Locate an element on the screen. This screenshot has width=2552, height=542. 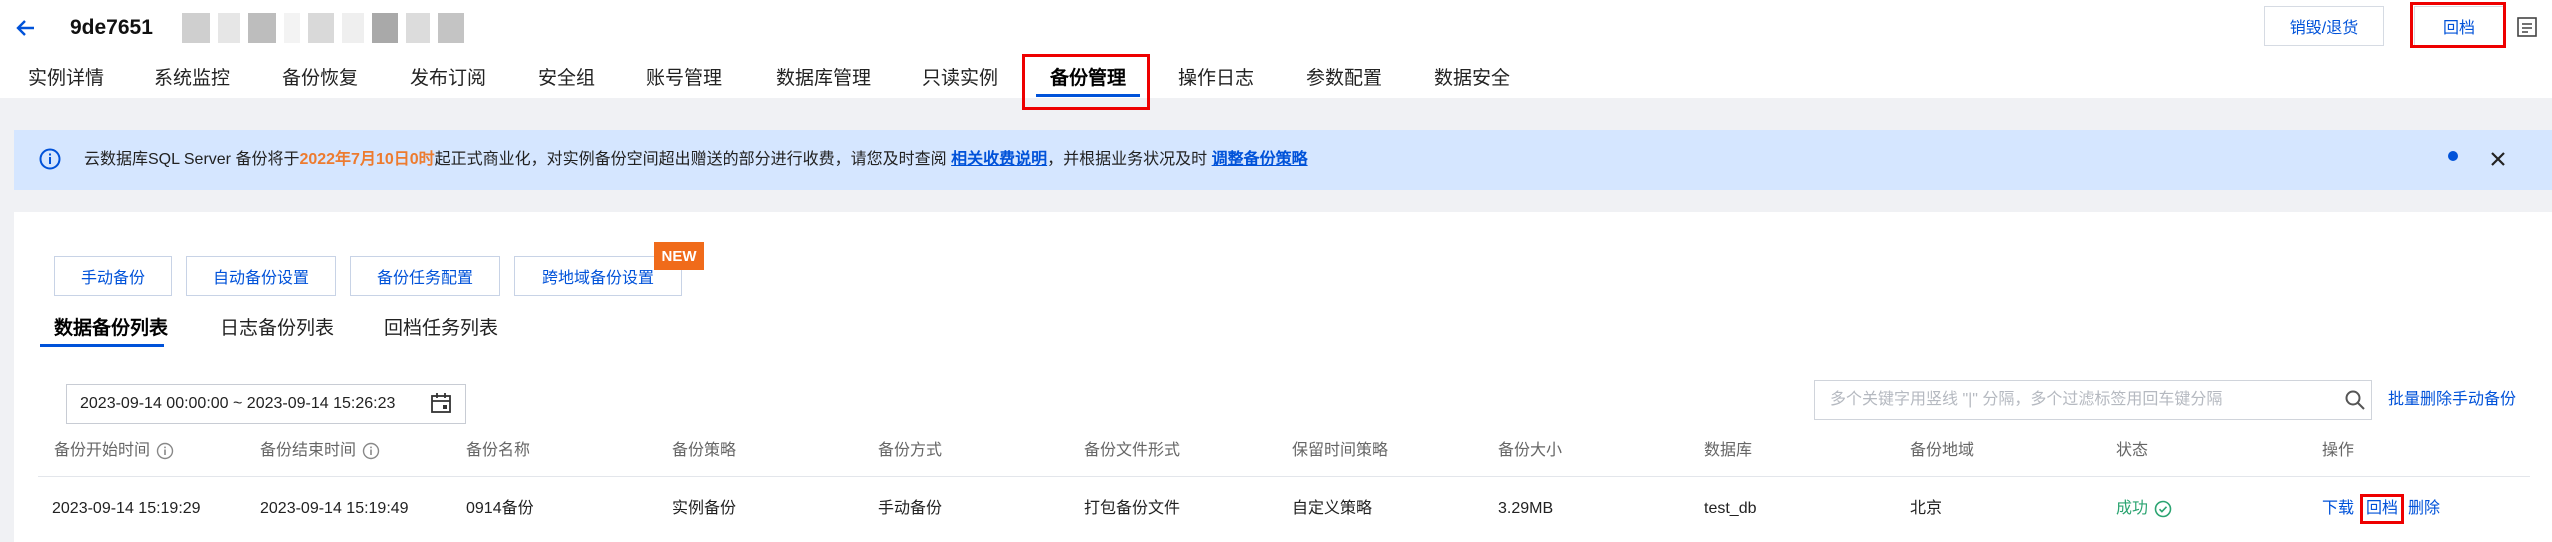
cell-strategy: 实例备份 is located at coordinates (704, 508).